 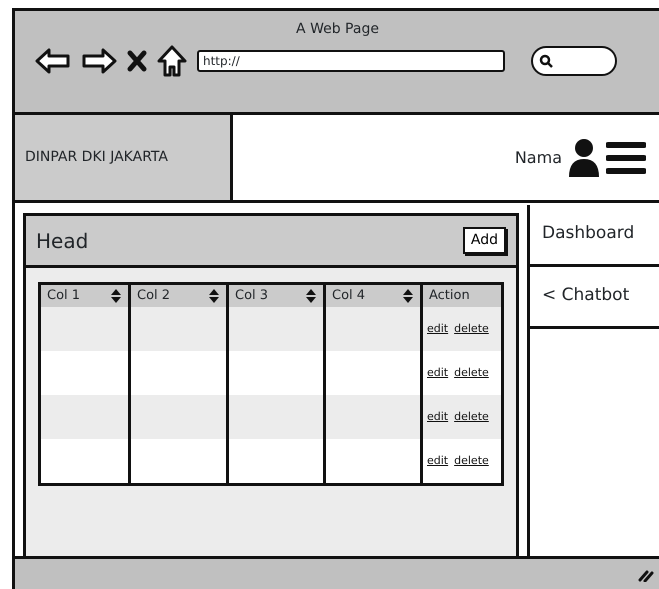 I want to click on window-title: A Web Page, so click(x=337, y=29).